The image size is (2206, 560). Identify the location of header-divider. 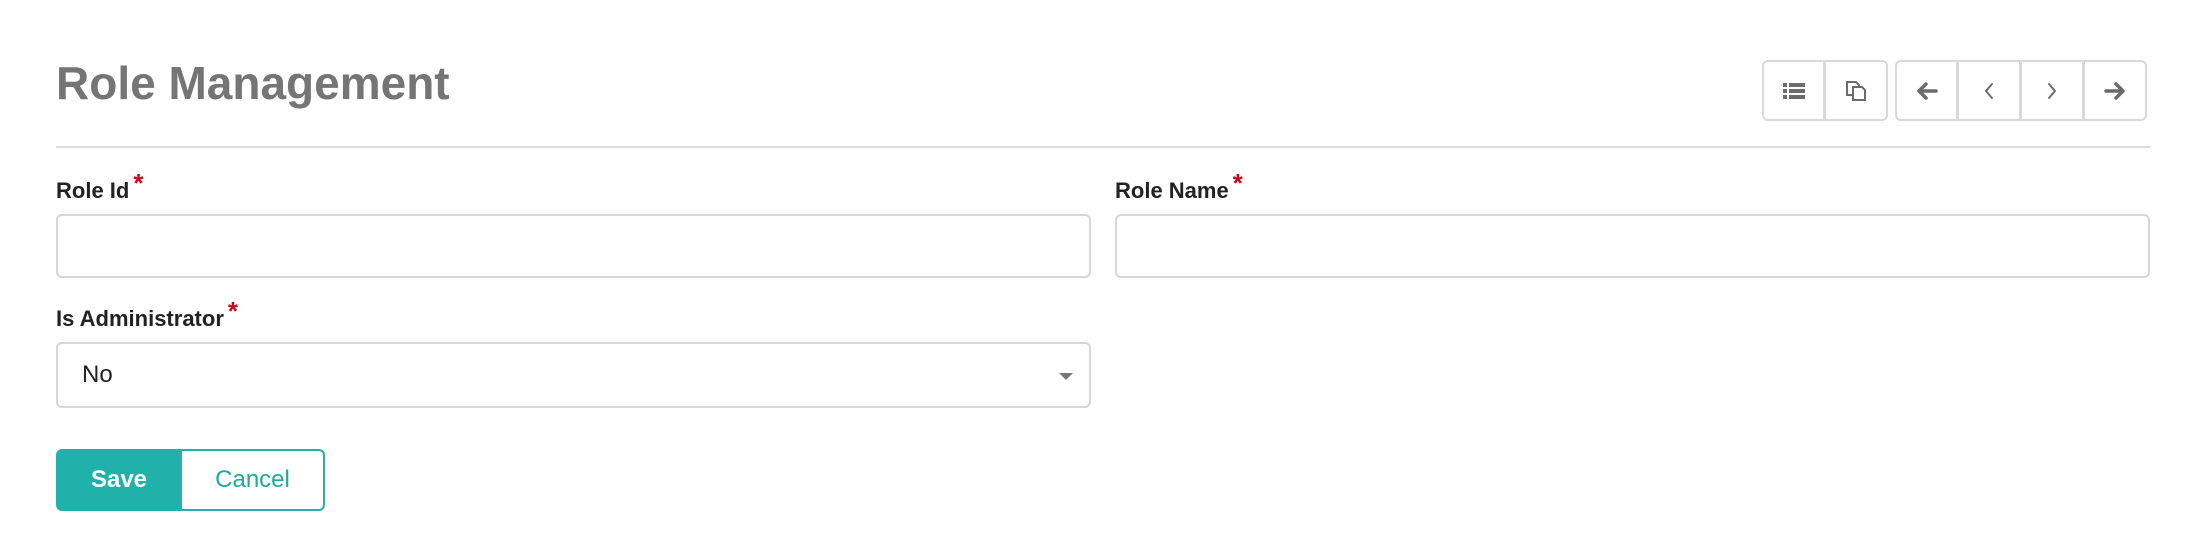
(1103, 147).